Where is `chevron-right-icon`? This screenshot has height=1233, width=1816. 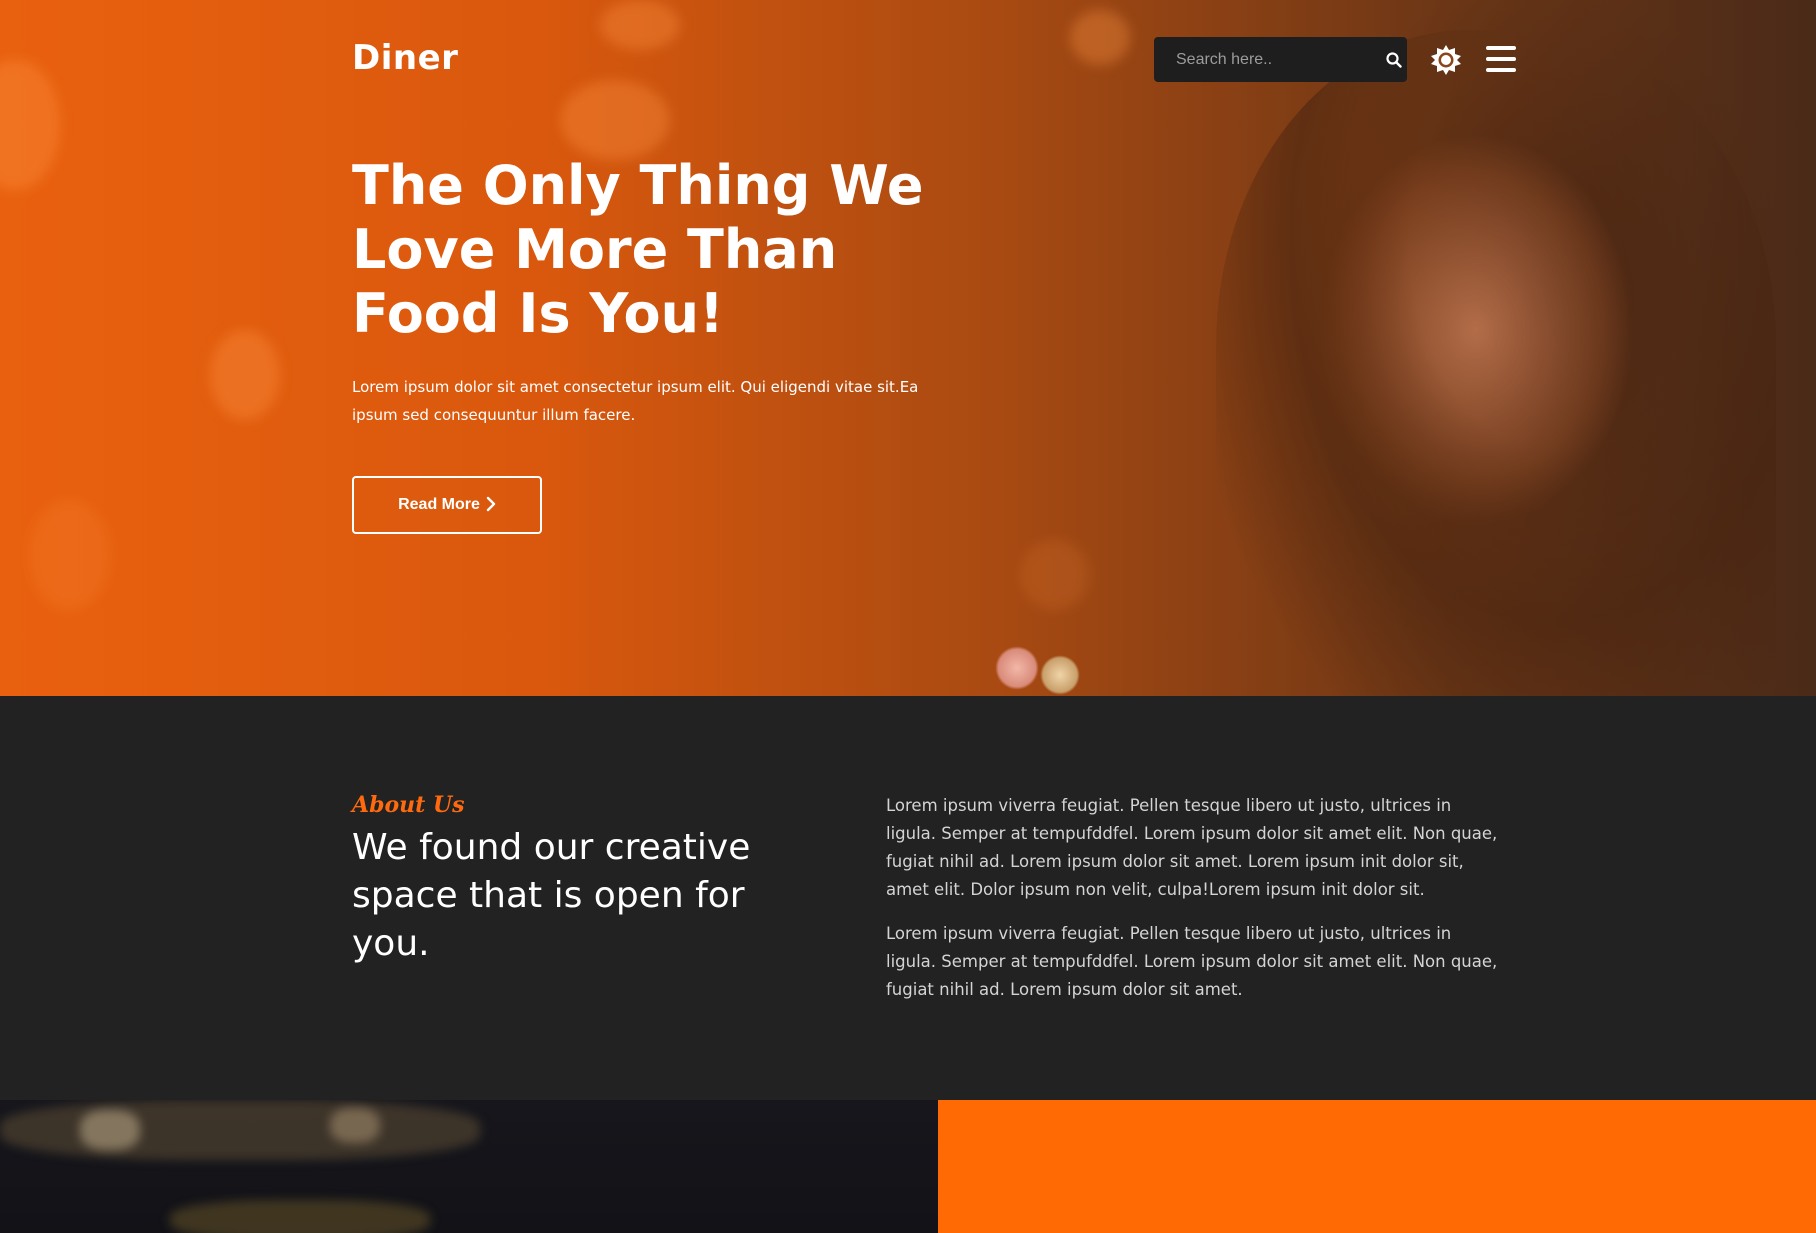
chevron-right-icon is located at coordinates (491, 505).